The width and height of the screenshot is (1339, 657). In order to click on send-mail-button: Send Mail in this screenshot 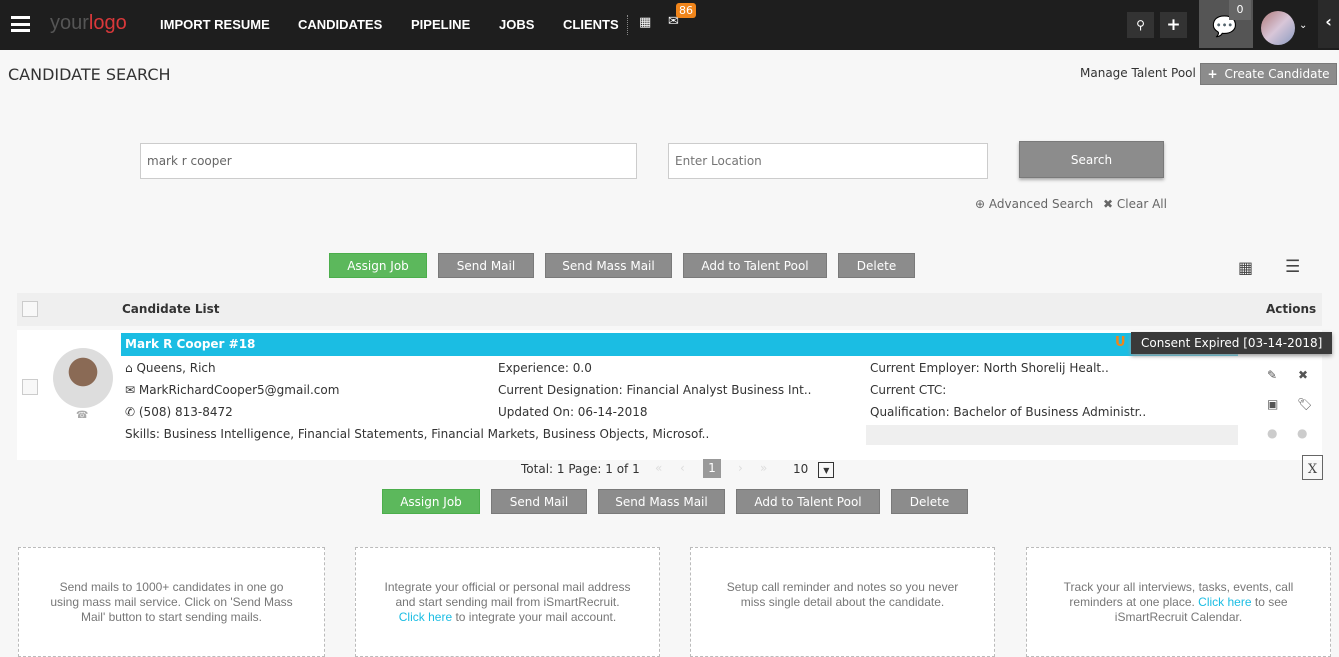, I will do `click(486, 265)`.